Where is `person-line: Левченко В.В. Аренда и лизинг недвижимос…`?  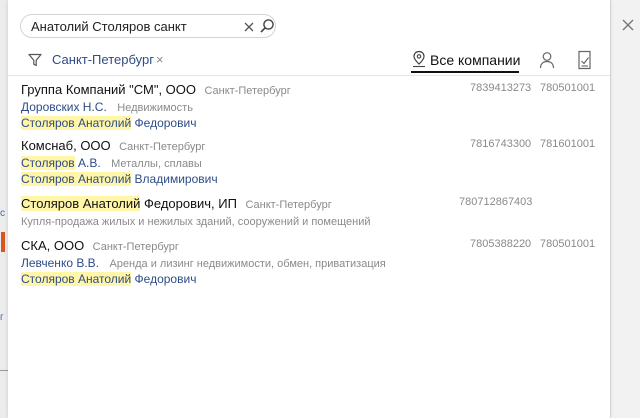 person-line: Левченко В.В. Аренда и лизинг недвижимос… is located at coordinates (203, 262).